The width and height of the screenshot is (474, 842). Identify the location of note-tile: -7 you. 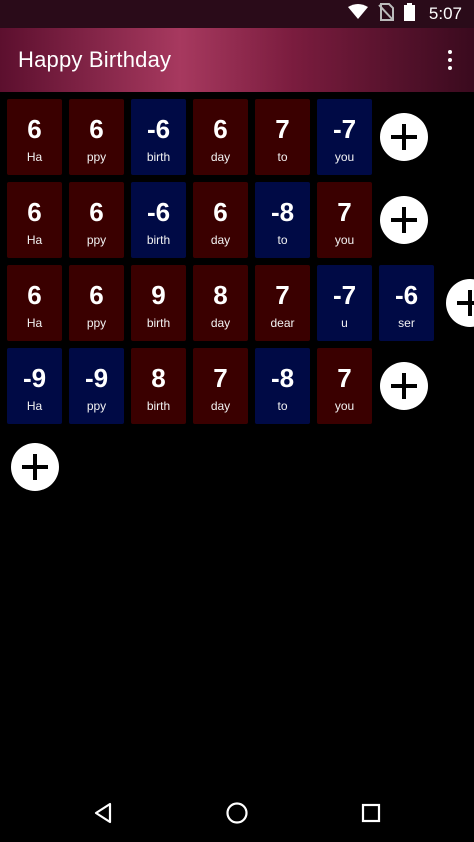
(344, 137).